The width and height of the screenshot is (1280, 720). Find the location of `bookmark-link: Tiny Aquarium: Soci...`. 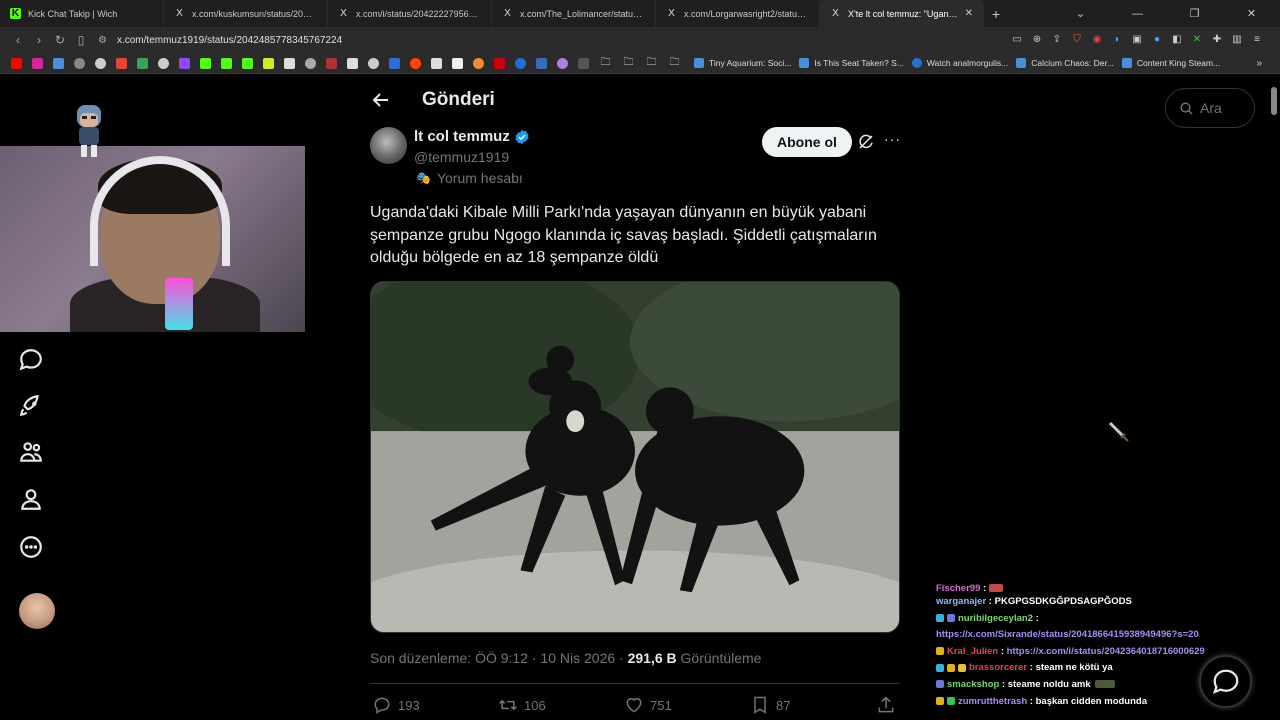

bookmark-link: Tiny Aquarium: Soci... is located at coordinates (742, 63).